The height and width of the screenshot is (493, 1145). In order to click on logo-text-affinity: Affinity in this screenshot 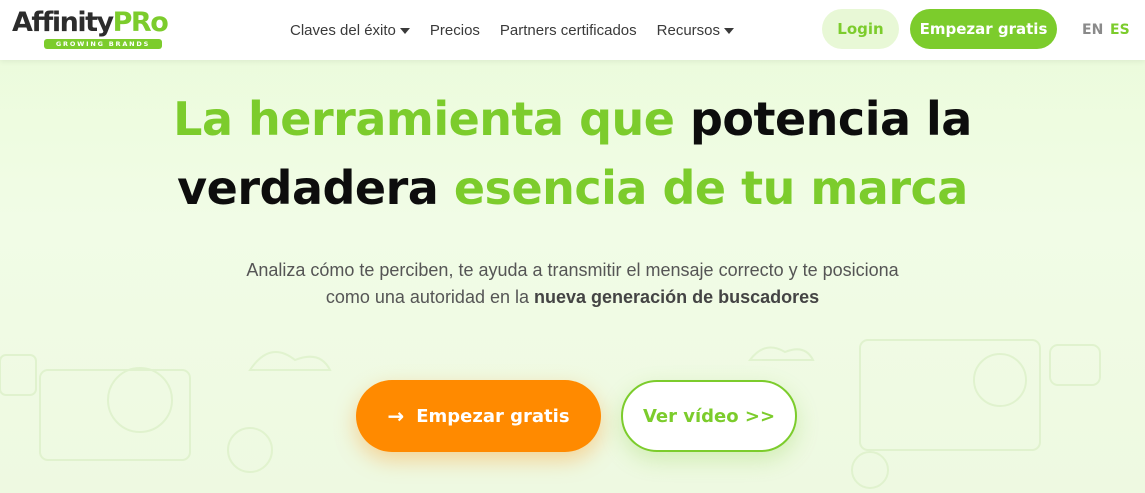, I will do `click(63, 22)`.